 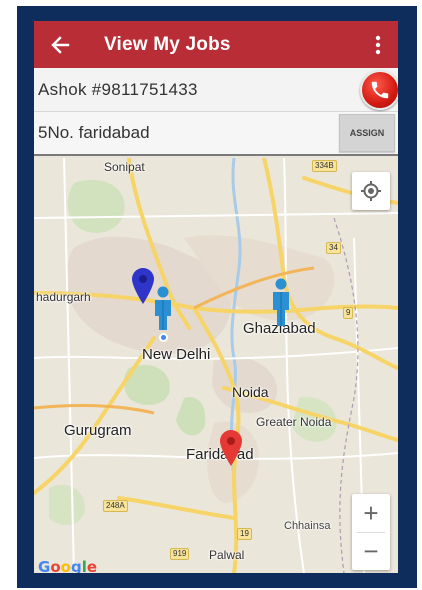 I want to click on current-location-dot, so click(x=163, y=337).